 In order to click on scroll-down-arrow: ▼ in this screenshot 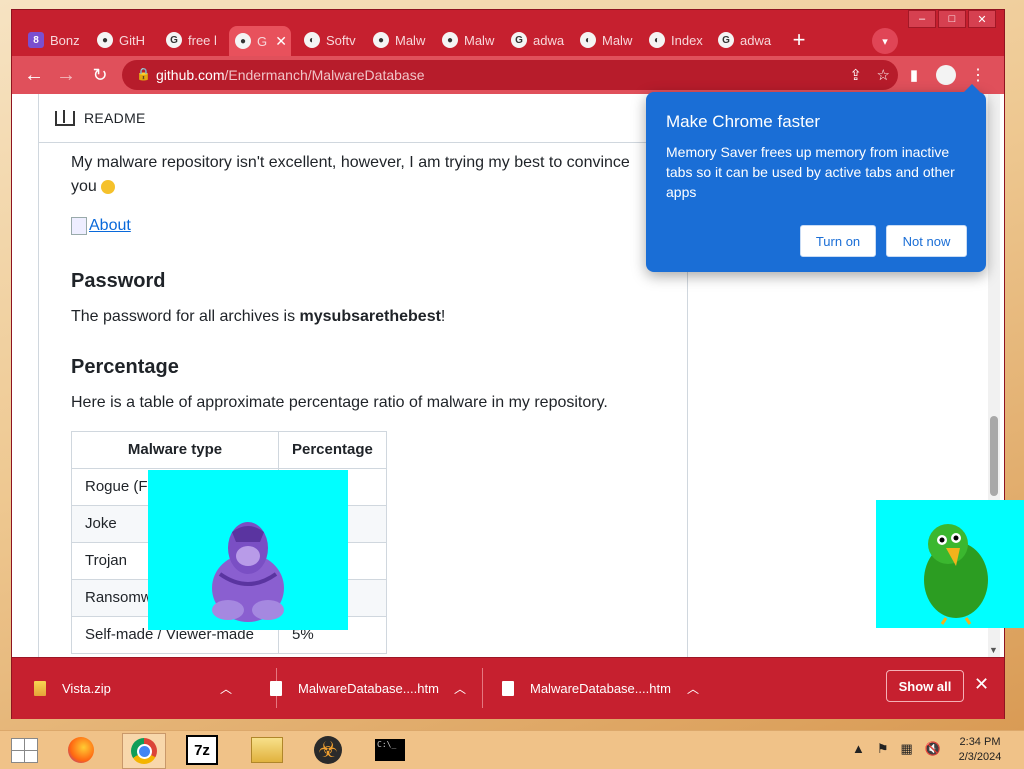, I will do `click(993, 650)`.